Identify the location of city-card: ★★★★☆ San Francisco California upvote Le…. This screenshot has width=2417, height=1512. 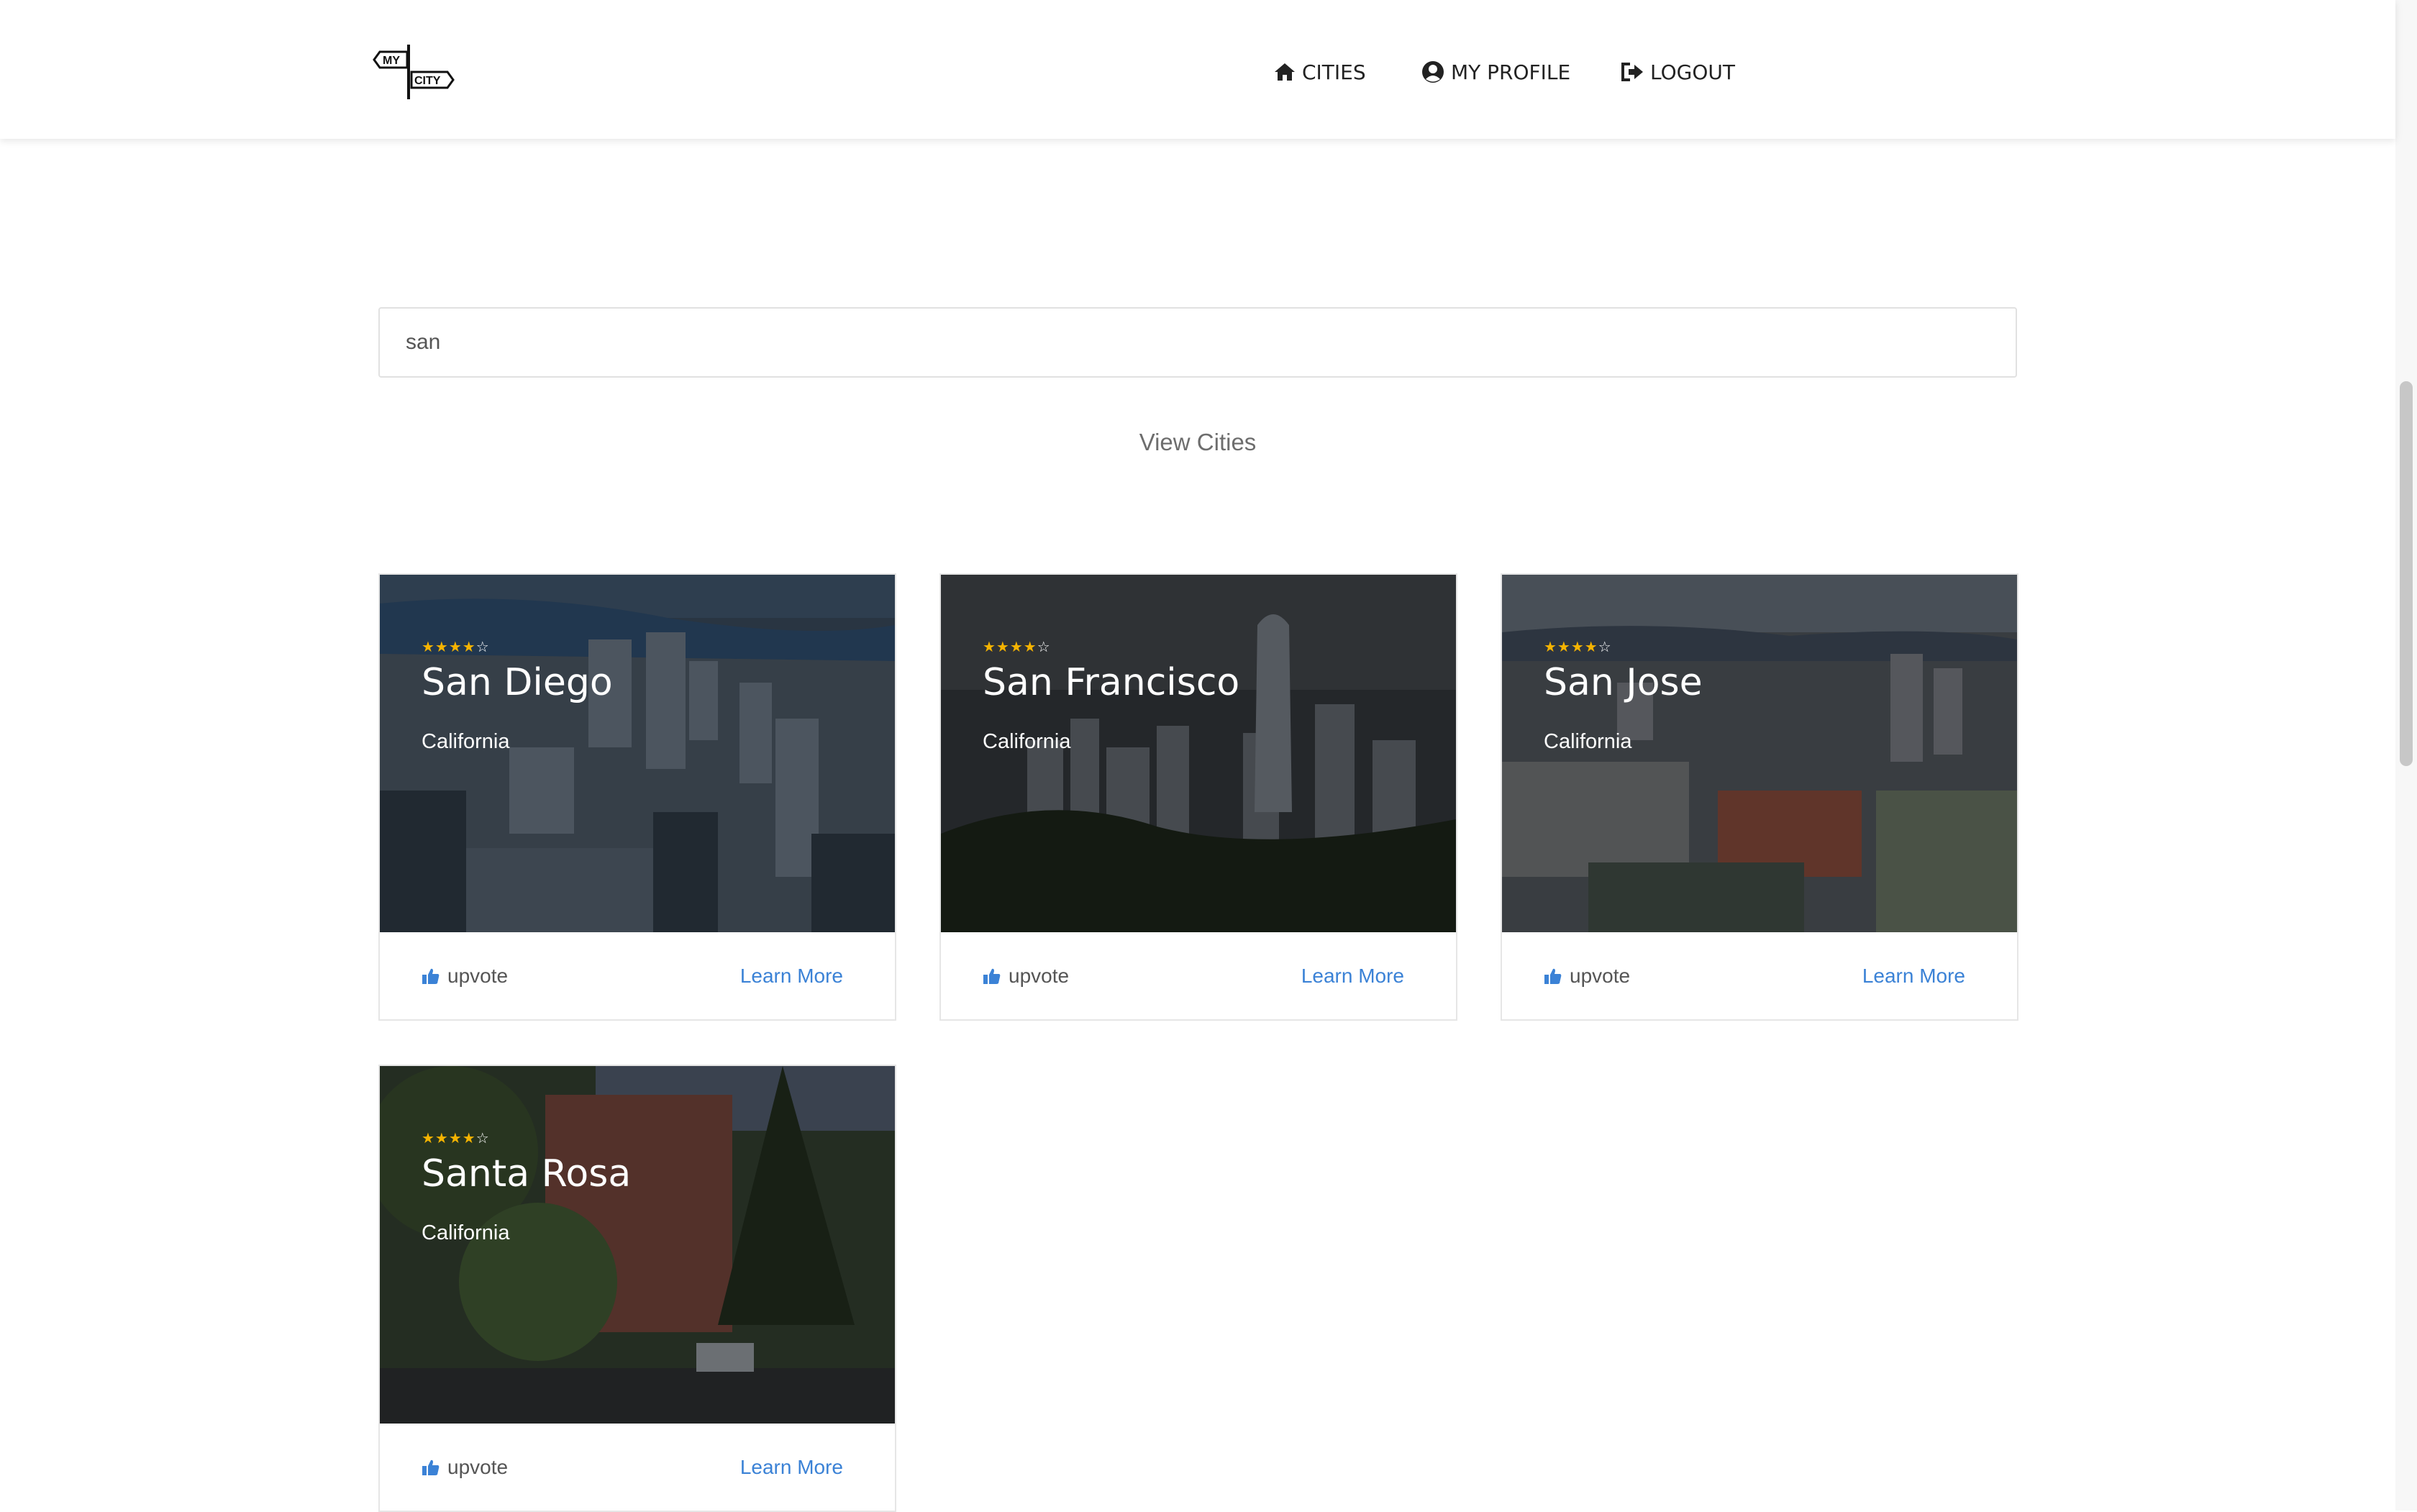
(1198, 797).